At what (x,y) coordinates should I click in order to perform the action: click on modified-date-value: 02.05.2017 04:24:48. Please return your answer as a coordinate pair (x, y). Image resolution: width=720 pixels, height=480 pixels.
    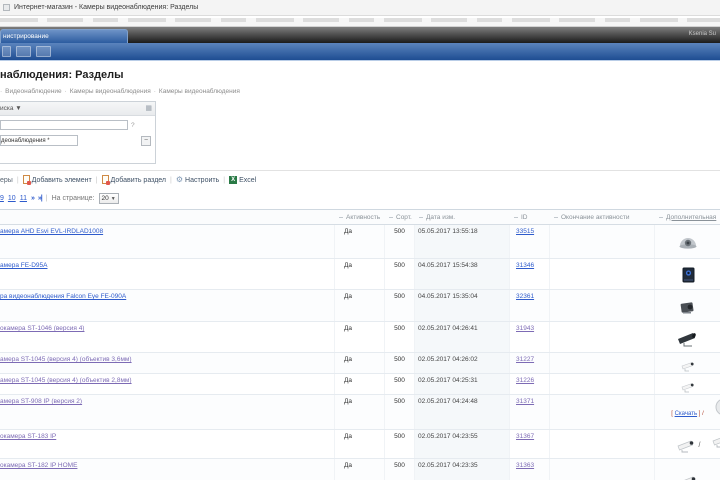
    Looking at the image, I should click on (448, 401).